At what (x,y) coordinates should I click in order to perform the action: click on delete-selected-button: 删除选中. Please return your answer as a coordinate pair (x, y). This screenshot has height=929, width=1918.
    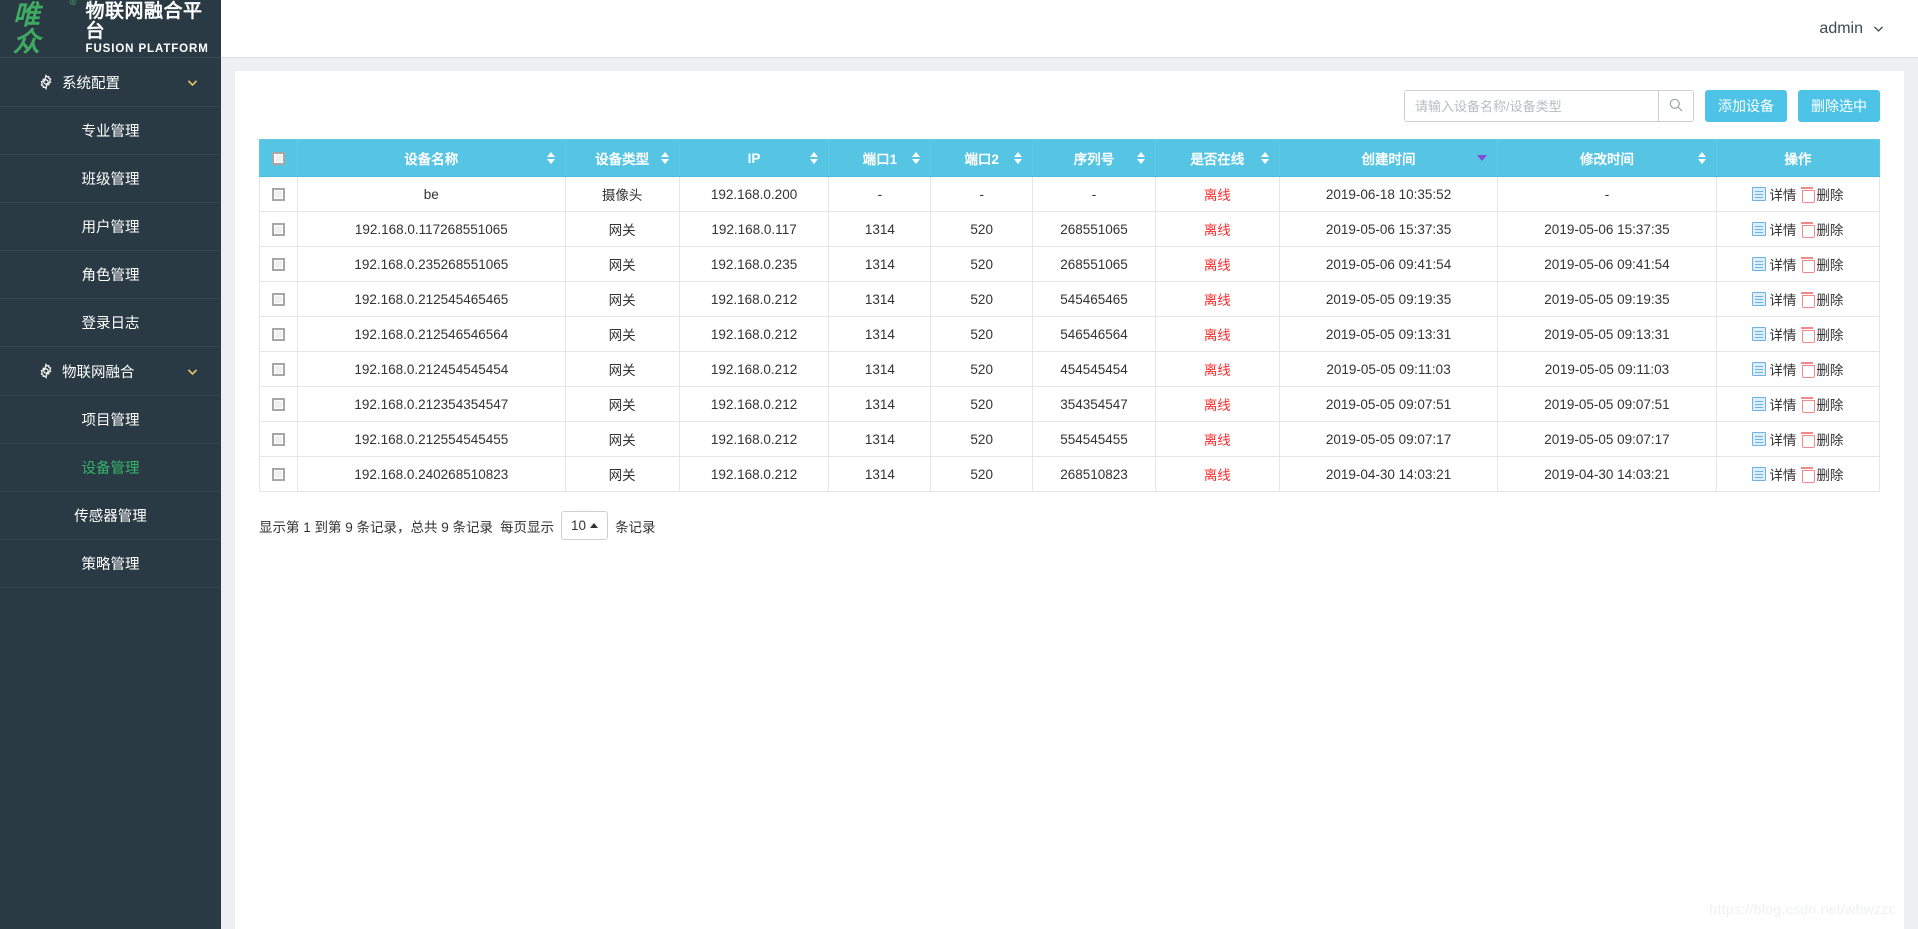
    Looking at the image, I should click on (1839, 106).